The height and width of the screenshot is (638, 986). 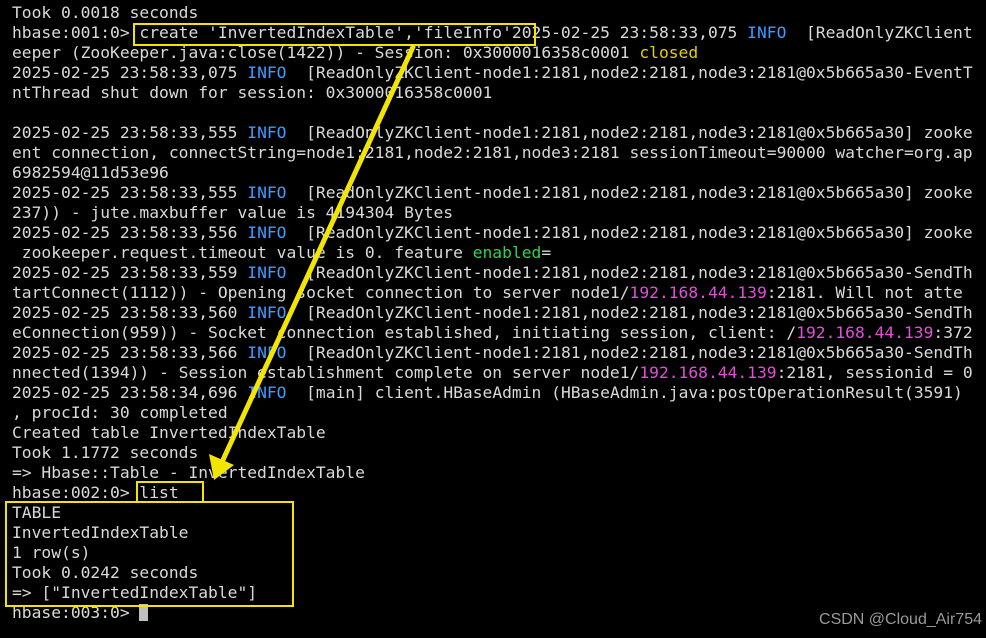 I want to click on terminal-text: [ReadOnlyZKClient, so click(x=879, y=32).